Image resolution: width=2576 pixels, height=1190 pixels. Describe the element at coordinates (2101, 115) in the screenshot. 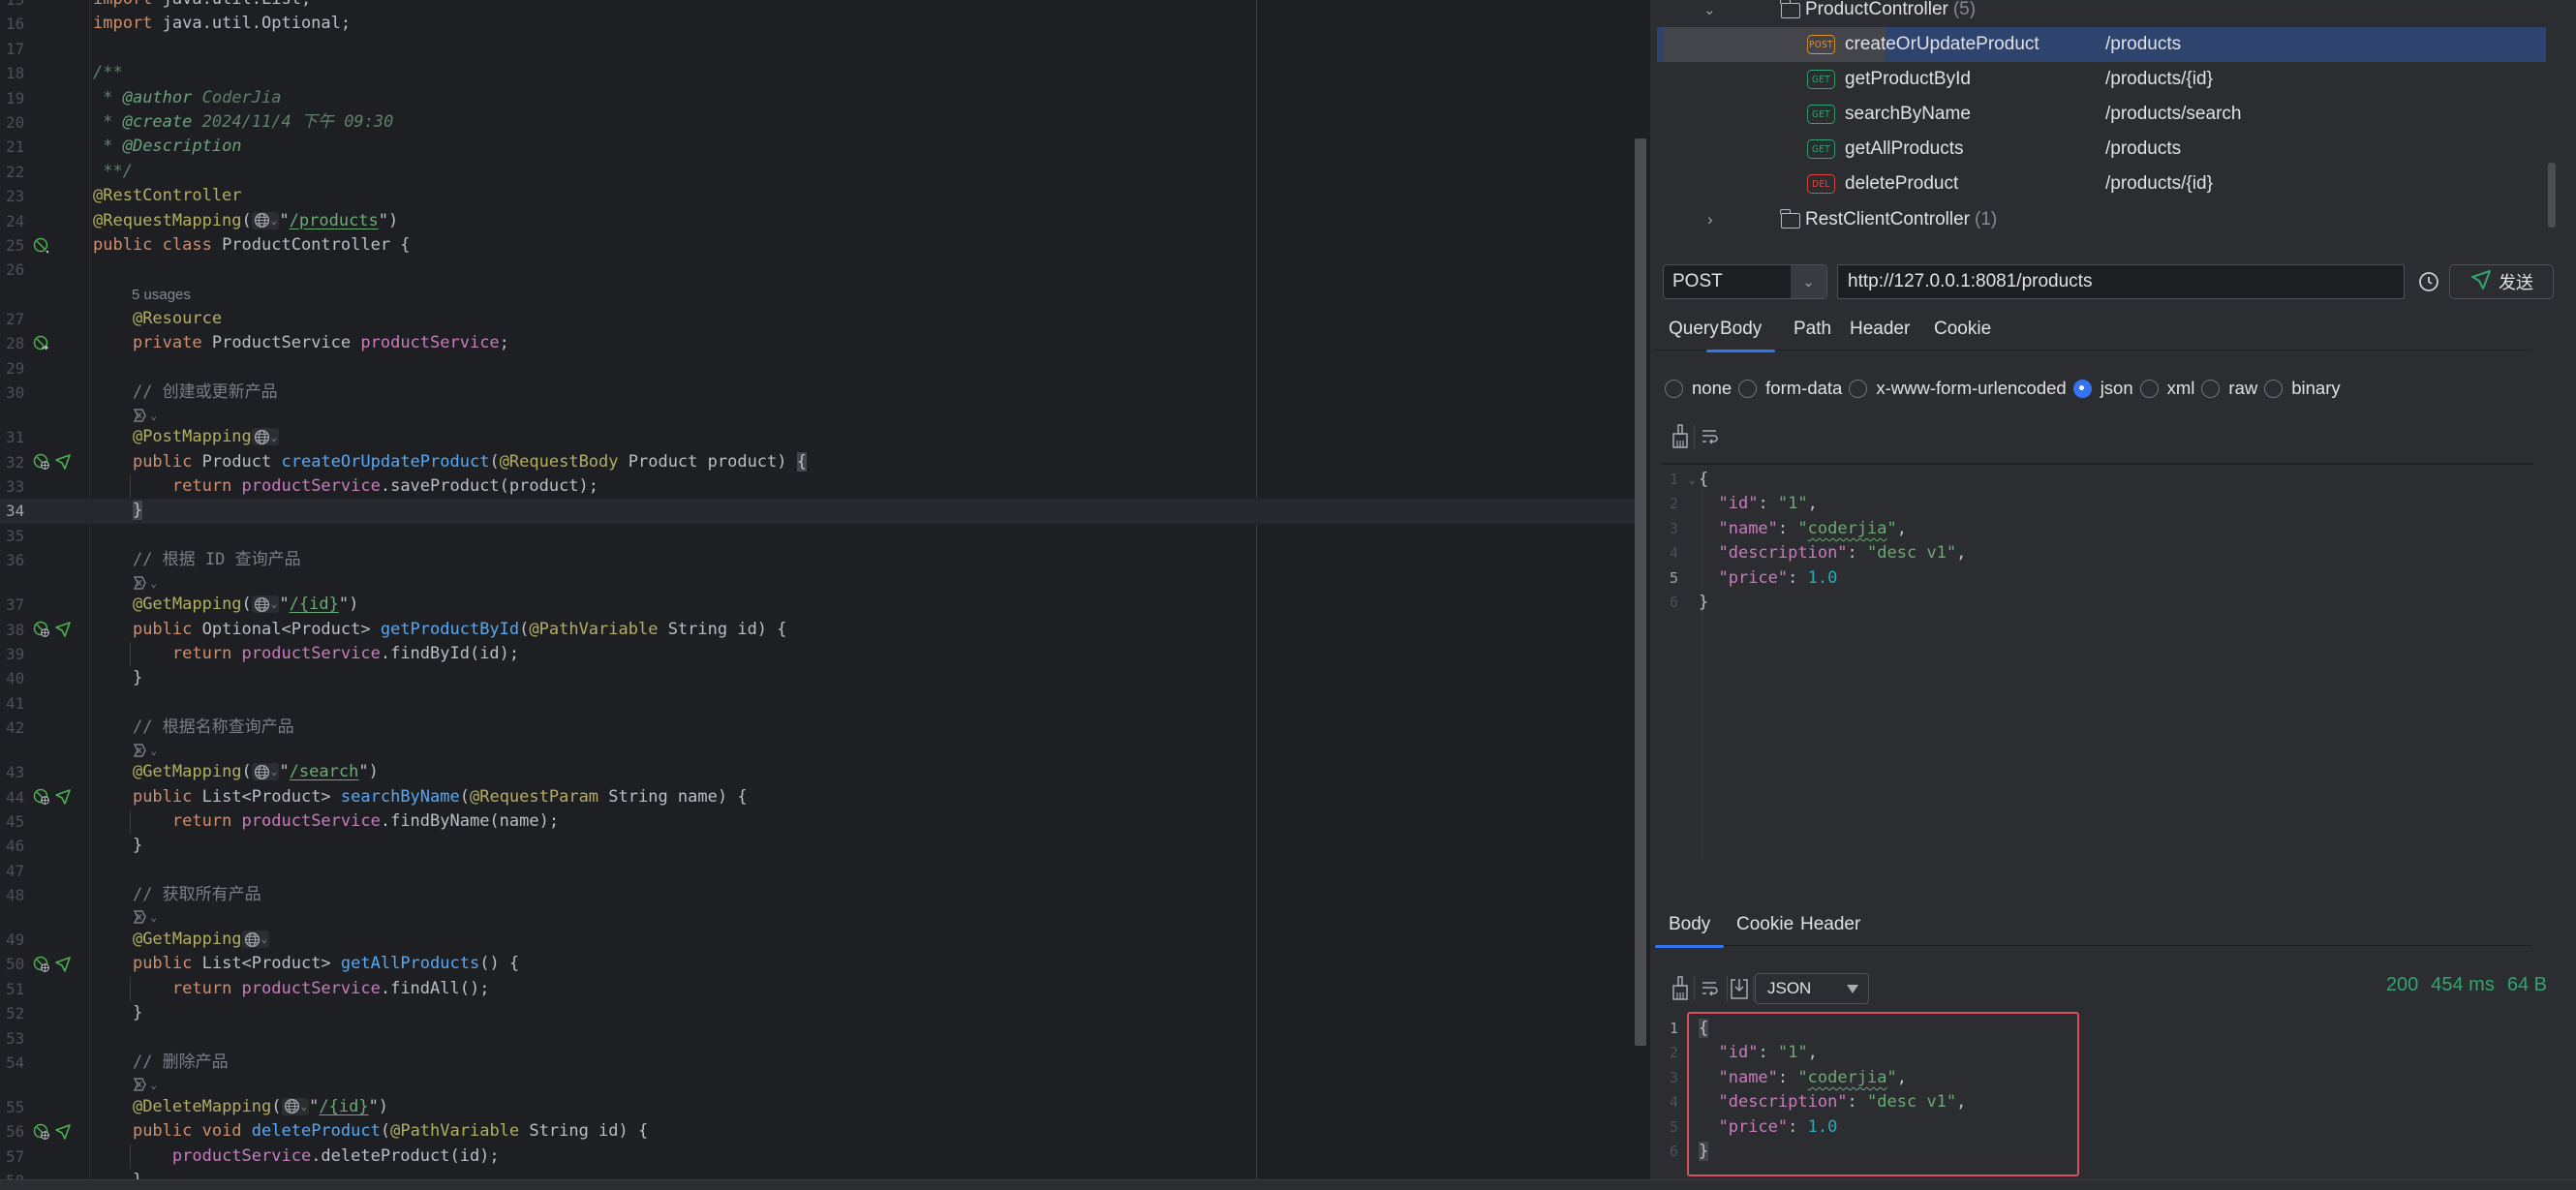

I see `endpoint-item: GET searchByName/products/search` at that location.